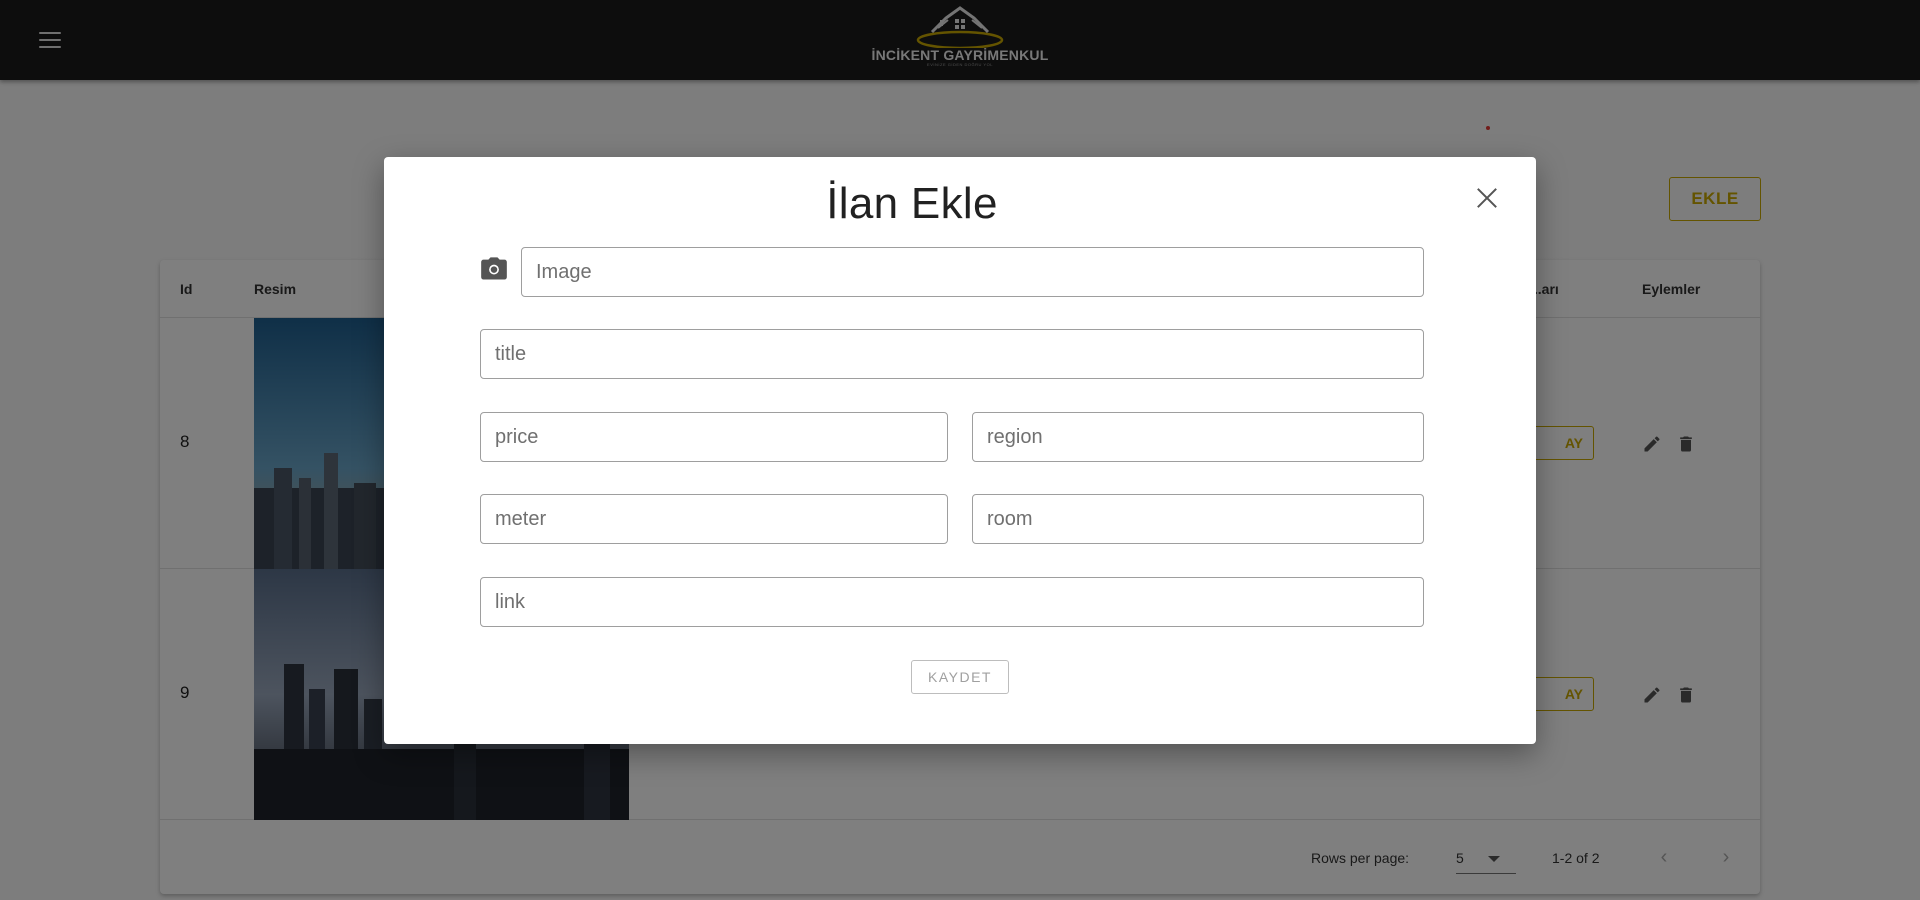 Image resolution: width=1920 pixels, height=900 pixels. I want to click on price-field, so click(714, 437).